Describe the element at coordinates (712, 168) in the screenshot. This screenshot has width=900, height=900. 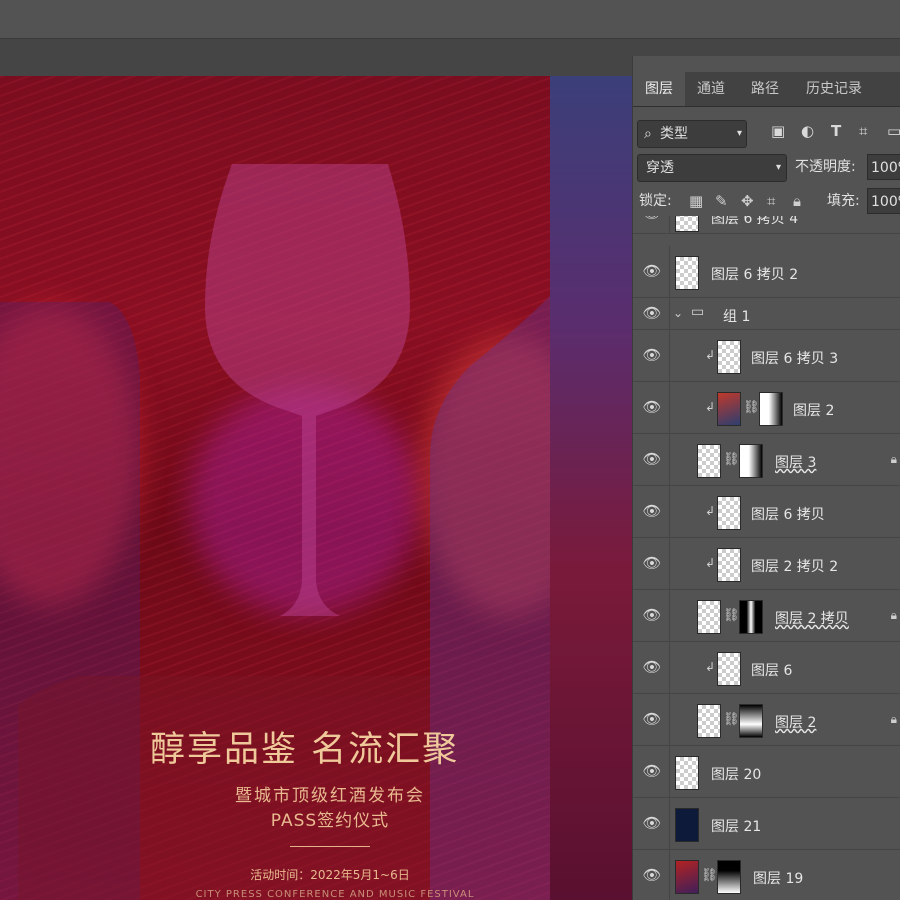
I see `blend-mode-select: 穿透 ▾` at that location.